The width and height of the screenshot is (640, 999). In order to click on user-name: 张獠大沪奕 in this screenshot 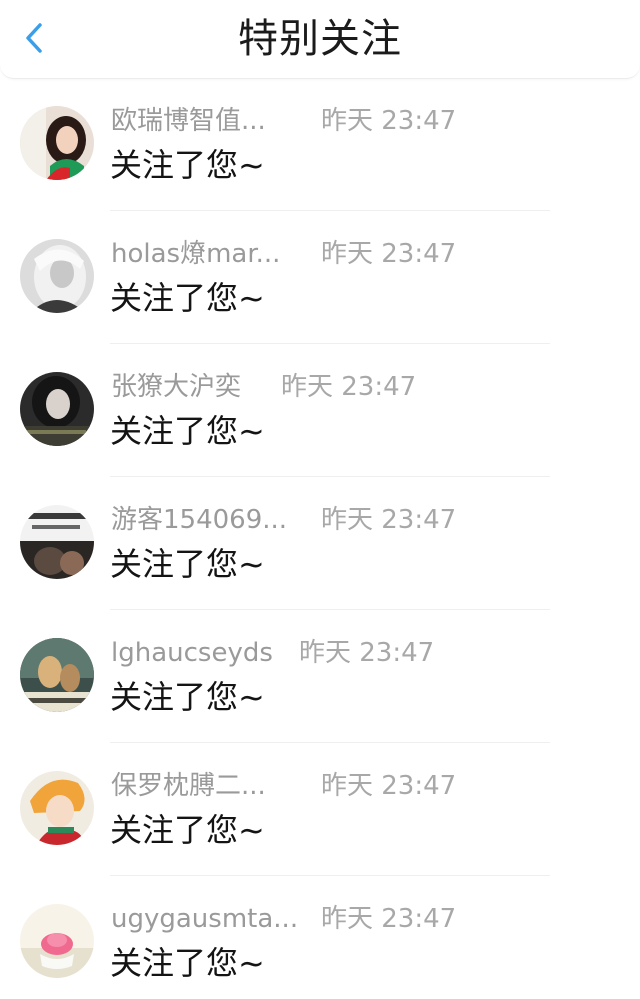, I will do `click(176, 387)`.